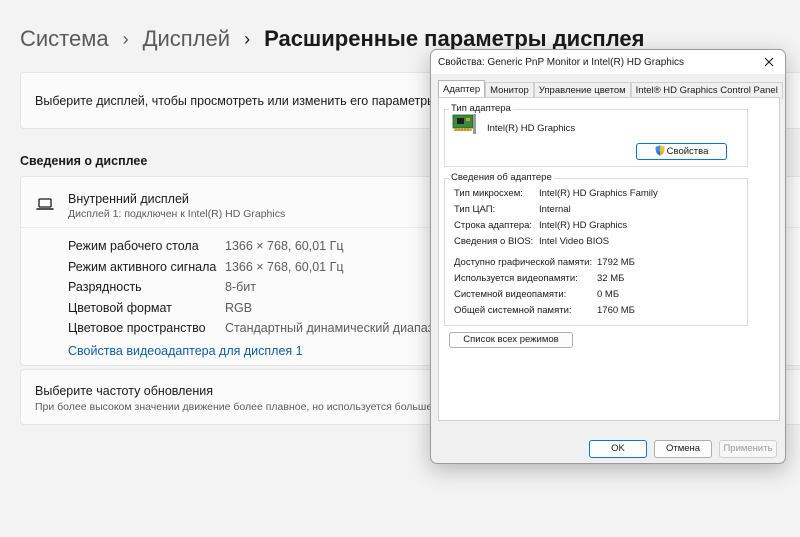 This screenshot has height=537, width=800. I want to click on list-item: Сведения о BIOS: Intel Video BIOS, so click(604, 242).